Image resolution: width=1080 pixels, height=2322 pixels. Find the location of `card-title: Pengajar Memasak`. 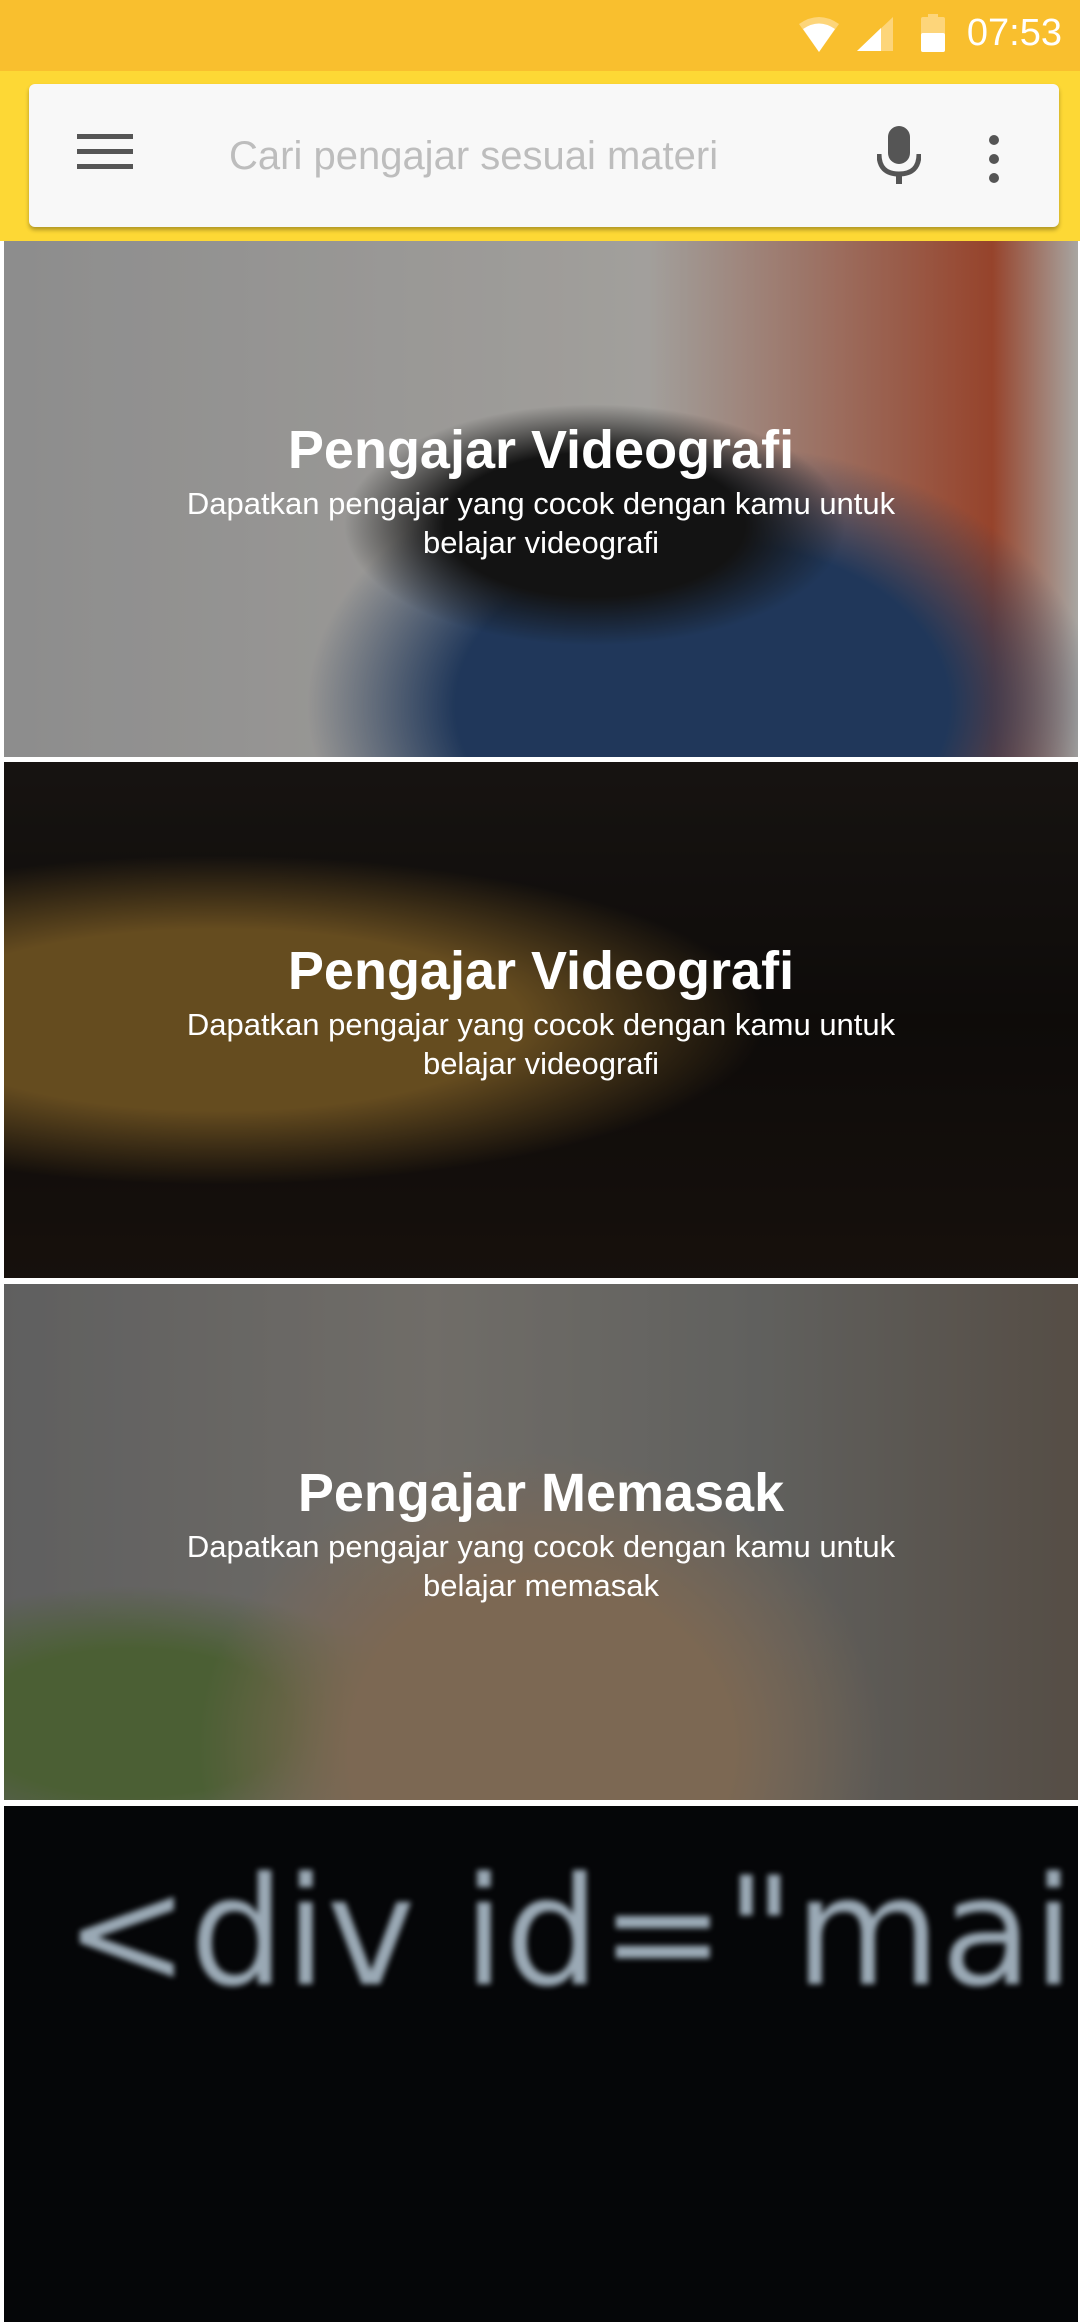

card-title: Pengajar Memasak is located at coordinates (541, 1493).